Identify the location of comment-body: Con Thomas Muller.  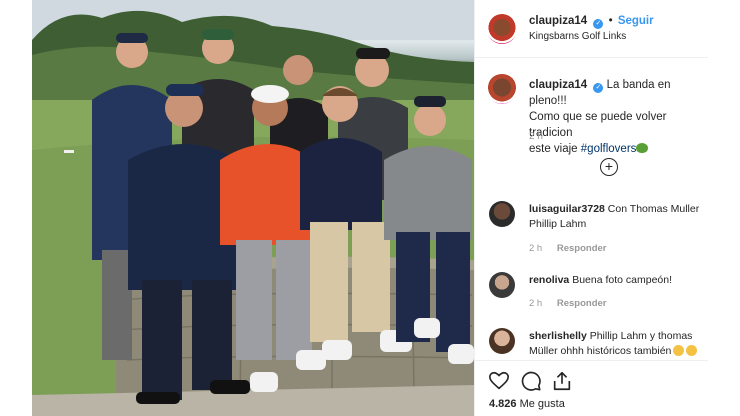
(653, 209).